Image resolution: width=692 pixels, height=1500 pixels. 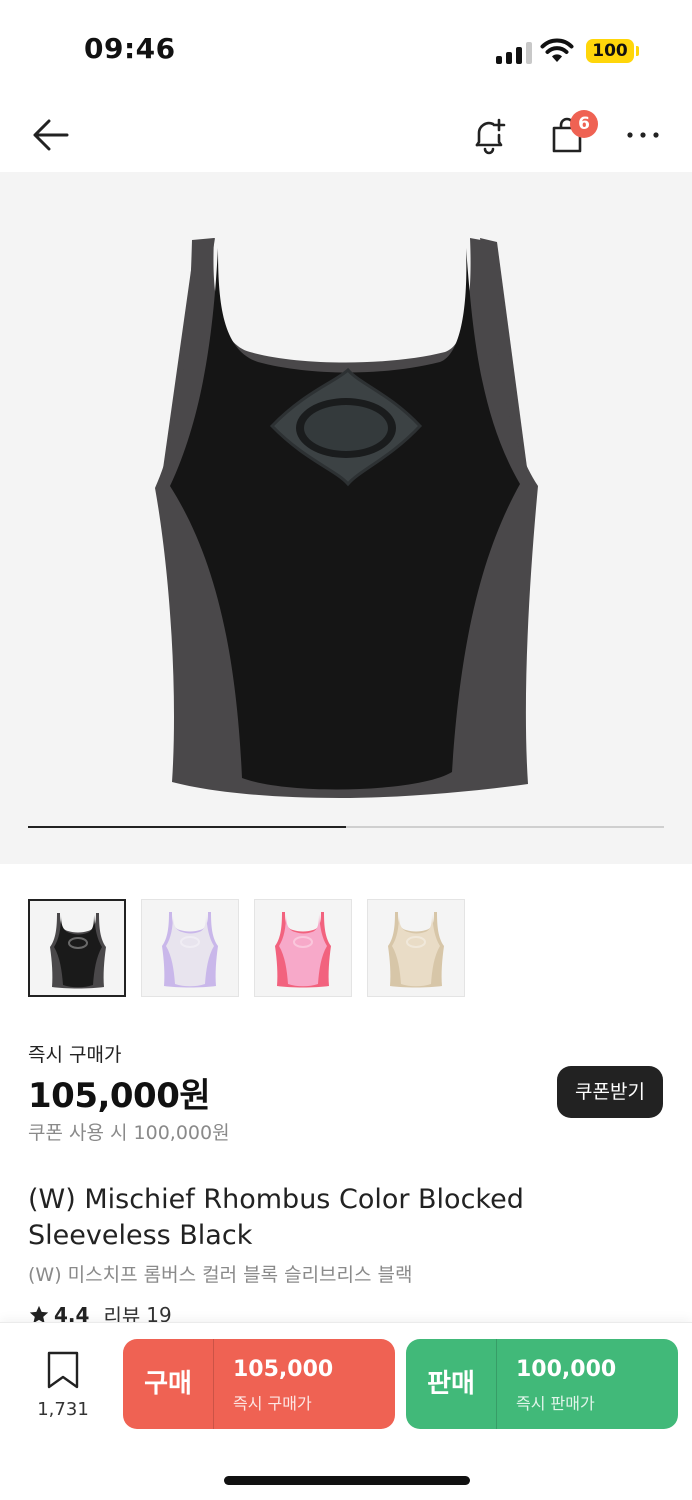 What do you see at coordinates (514, 53) in the screenshot?
I see `signal-icon` at bounding box center [514, 53].